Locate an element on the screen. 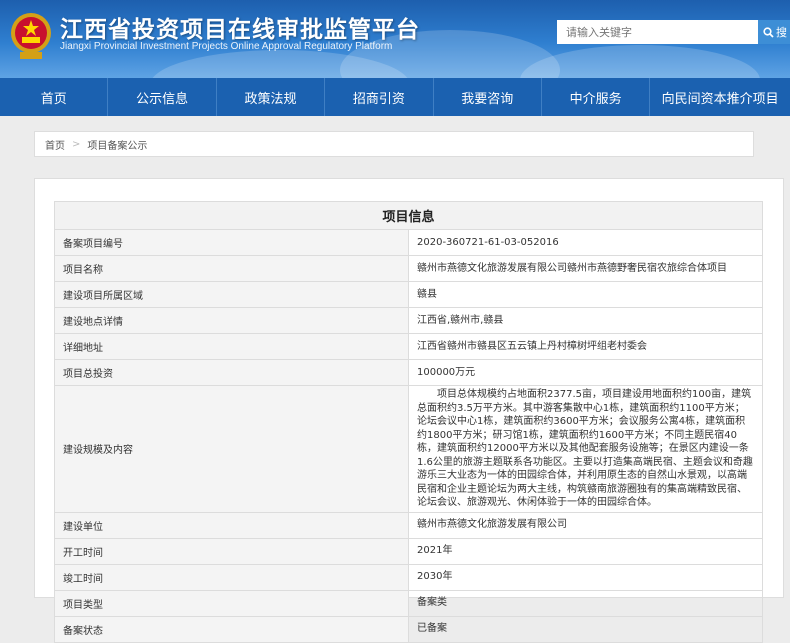  search-icon is located at coordinates (768, 32).